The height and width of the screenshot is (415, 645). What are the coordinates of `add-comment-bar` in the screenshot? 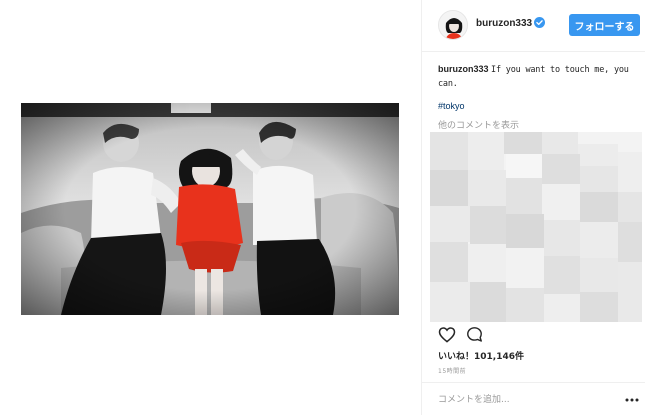 It's located at (533, 398).